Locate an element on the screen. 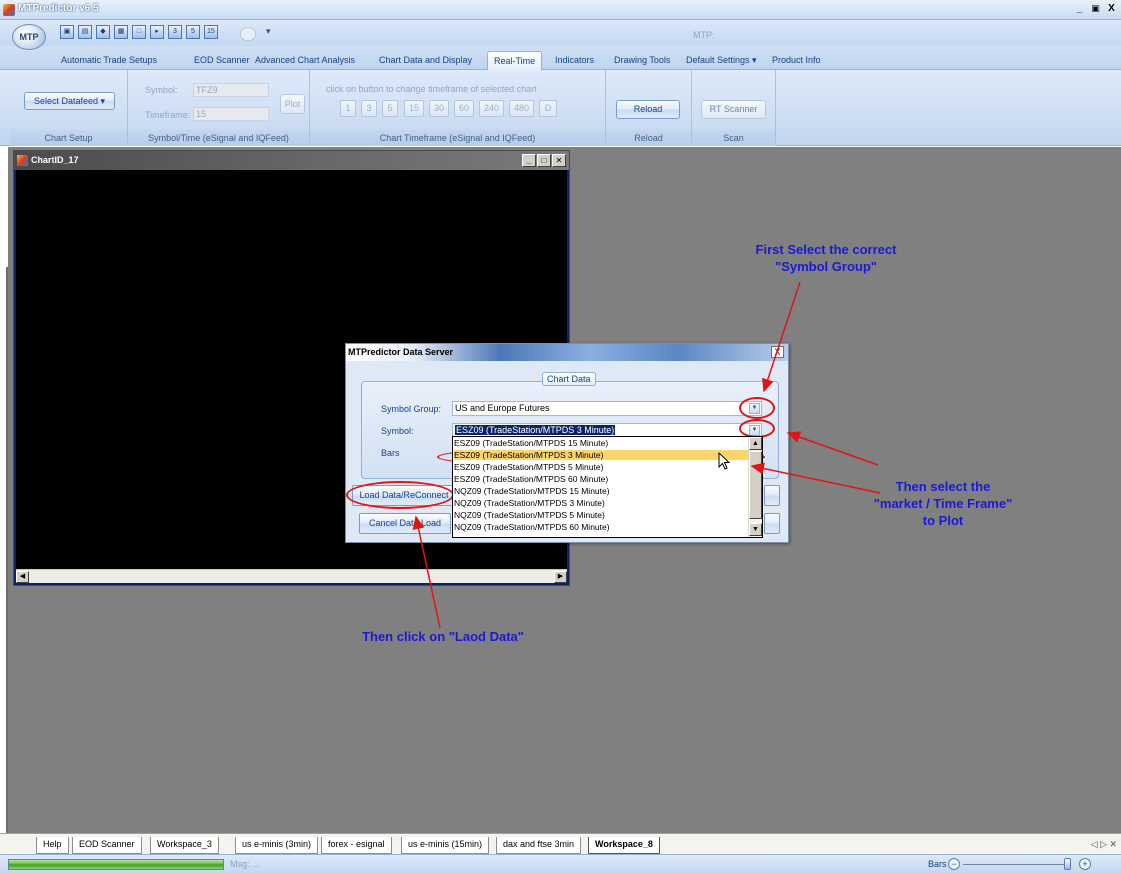 The image size is (1121, 873). dropdown-scrollbar: ▲ ▼ is located at coordinates (755, 487).